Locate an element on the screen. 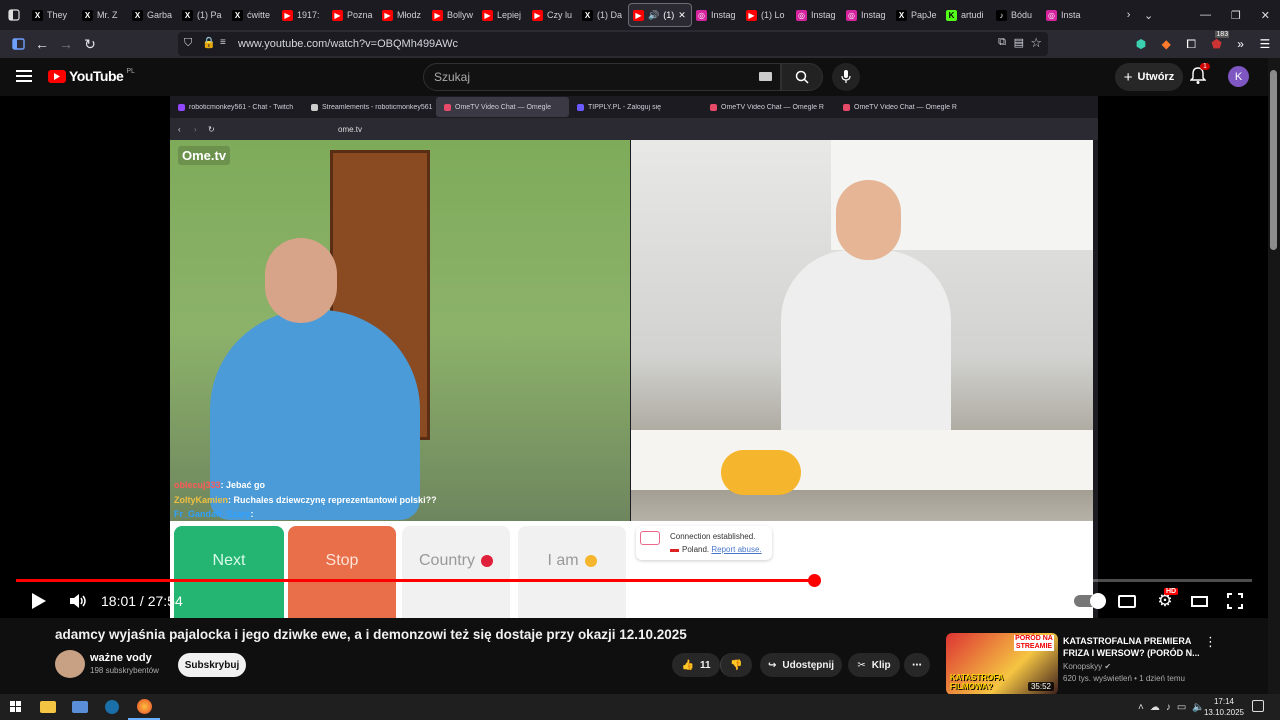 Image resolution: width=1280 pixels, height=720 pixels. recommended-menu-icon: ⋮ is located at coordinates (1210, 642).